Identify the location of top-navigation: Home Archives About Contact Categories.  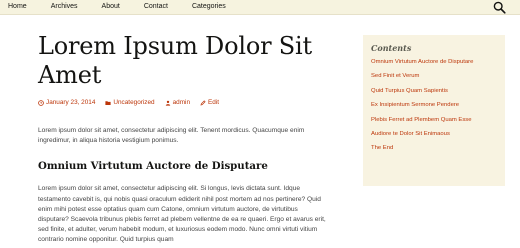
(260, 7).